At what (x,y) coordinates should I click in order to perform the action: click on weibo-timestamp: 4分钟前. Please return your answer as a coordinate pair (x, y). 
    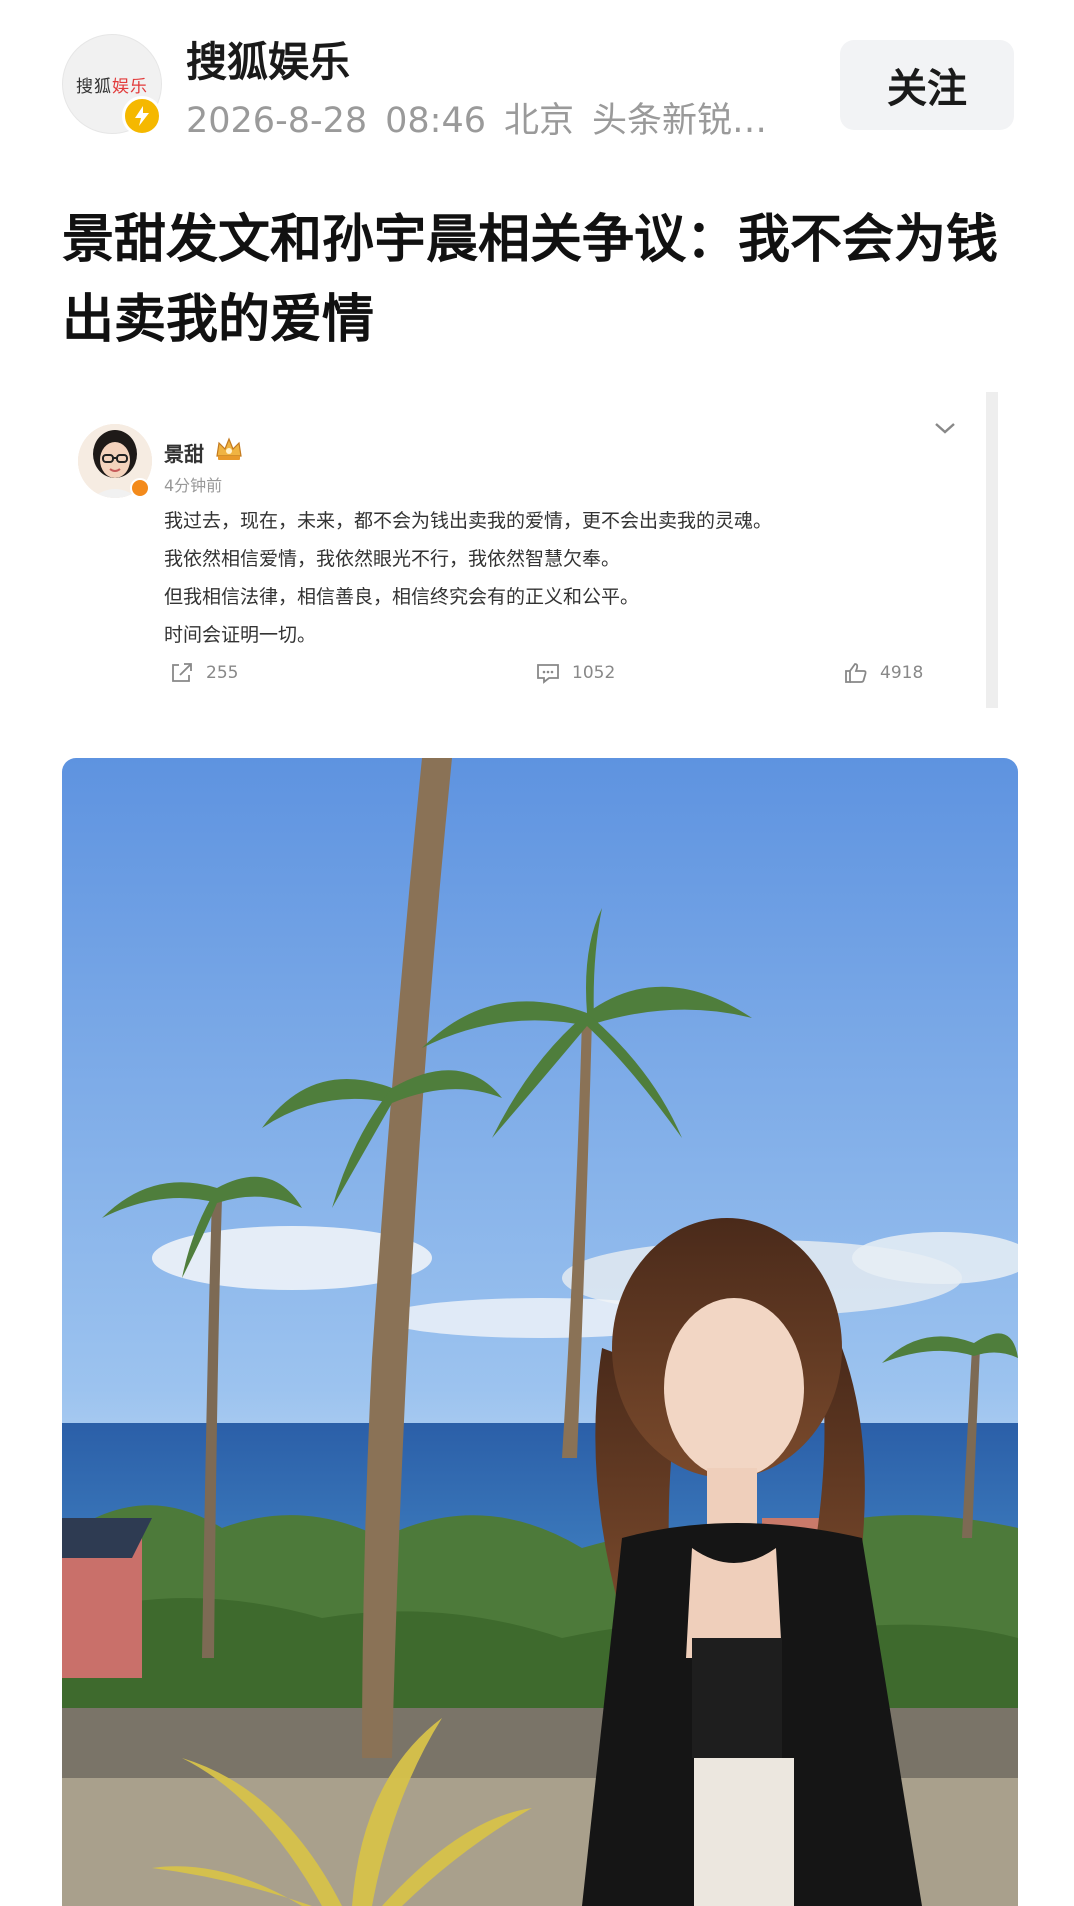
    Looking at the image, I should click on (193, 485).